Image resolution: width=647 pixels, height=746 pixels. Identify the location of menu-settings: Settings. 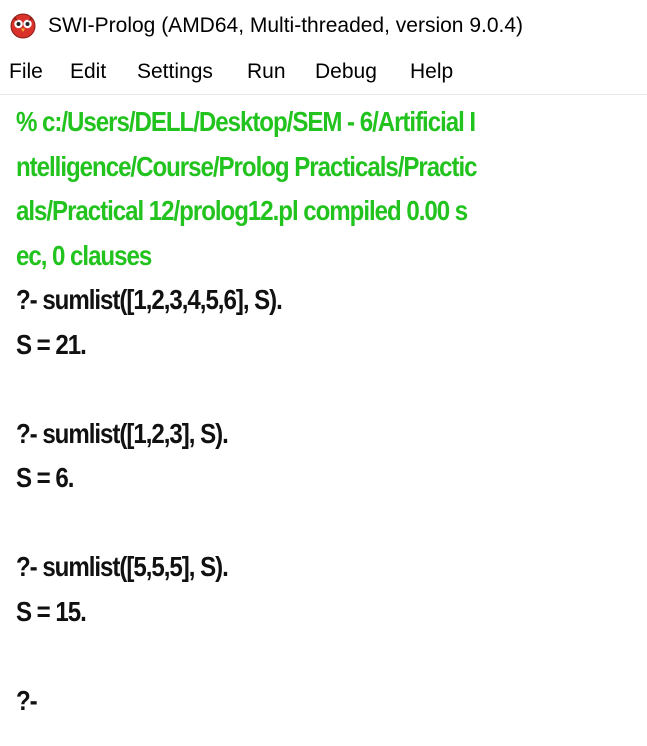
(175, 72).